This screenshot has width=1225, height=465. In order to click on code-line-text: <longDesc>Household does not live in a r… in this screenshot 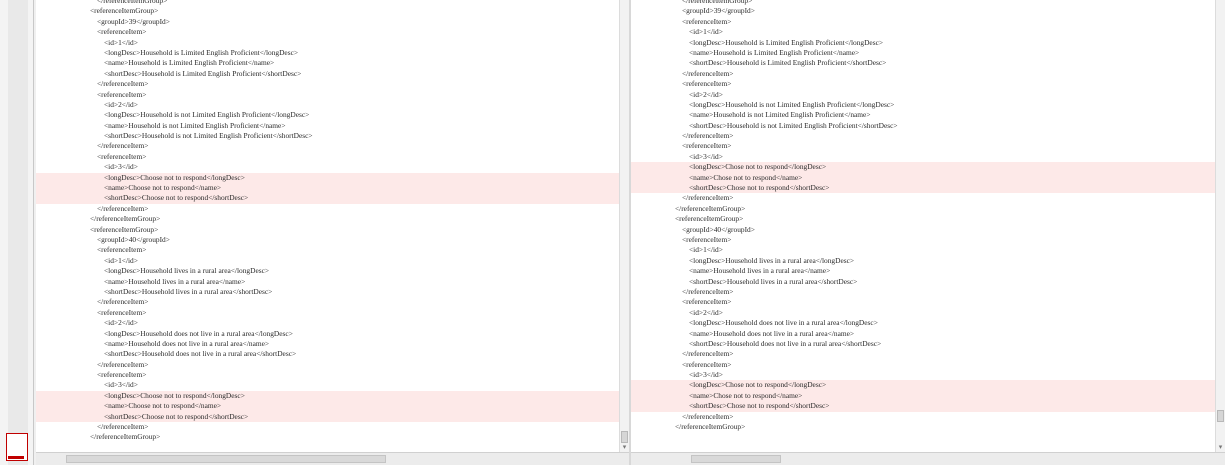, I will do `click(783, 323)`.